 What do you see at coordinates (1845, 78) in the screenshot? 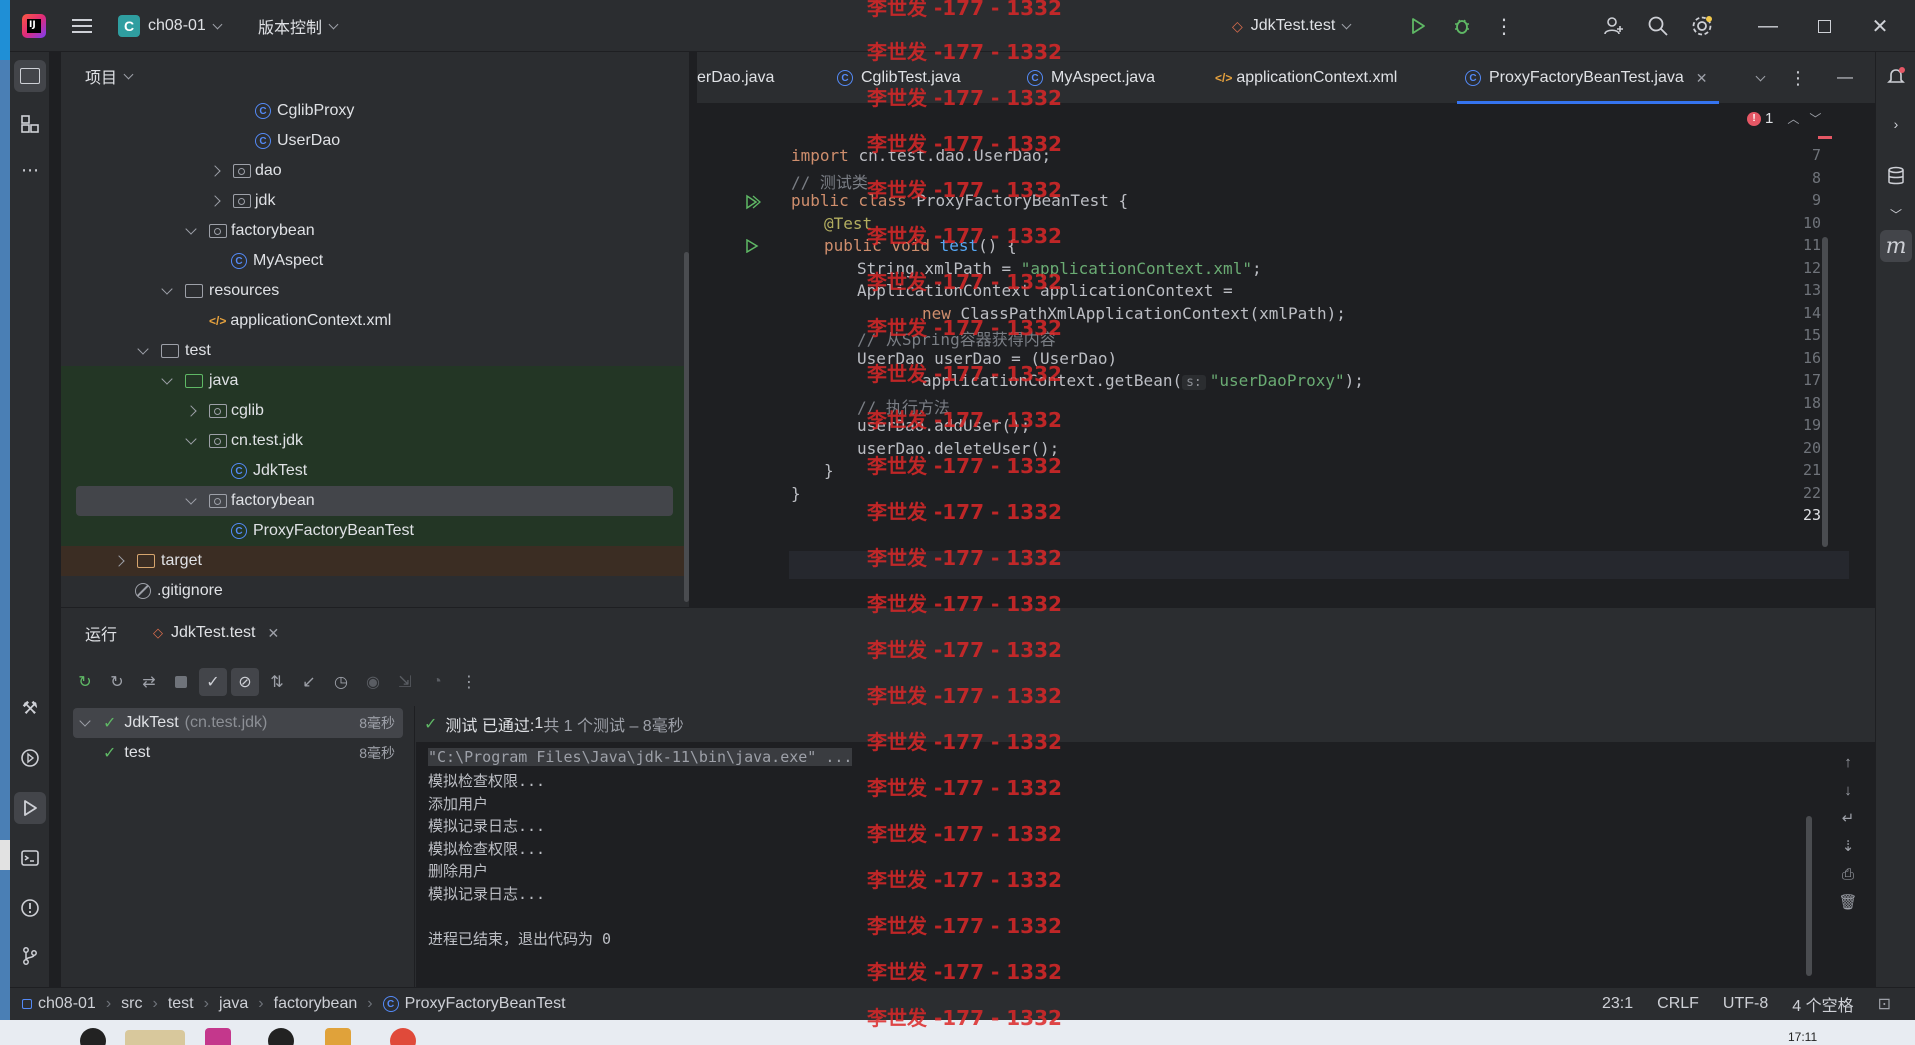
I see `hide-editor-button: —` at bounding box center [1845, 78].